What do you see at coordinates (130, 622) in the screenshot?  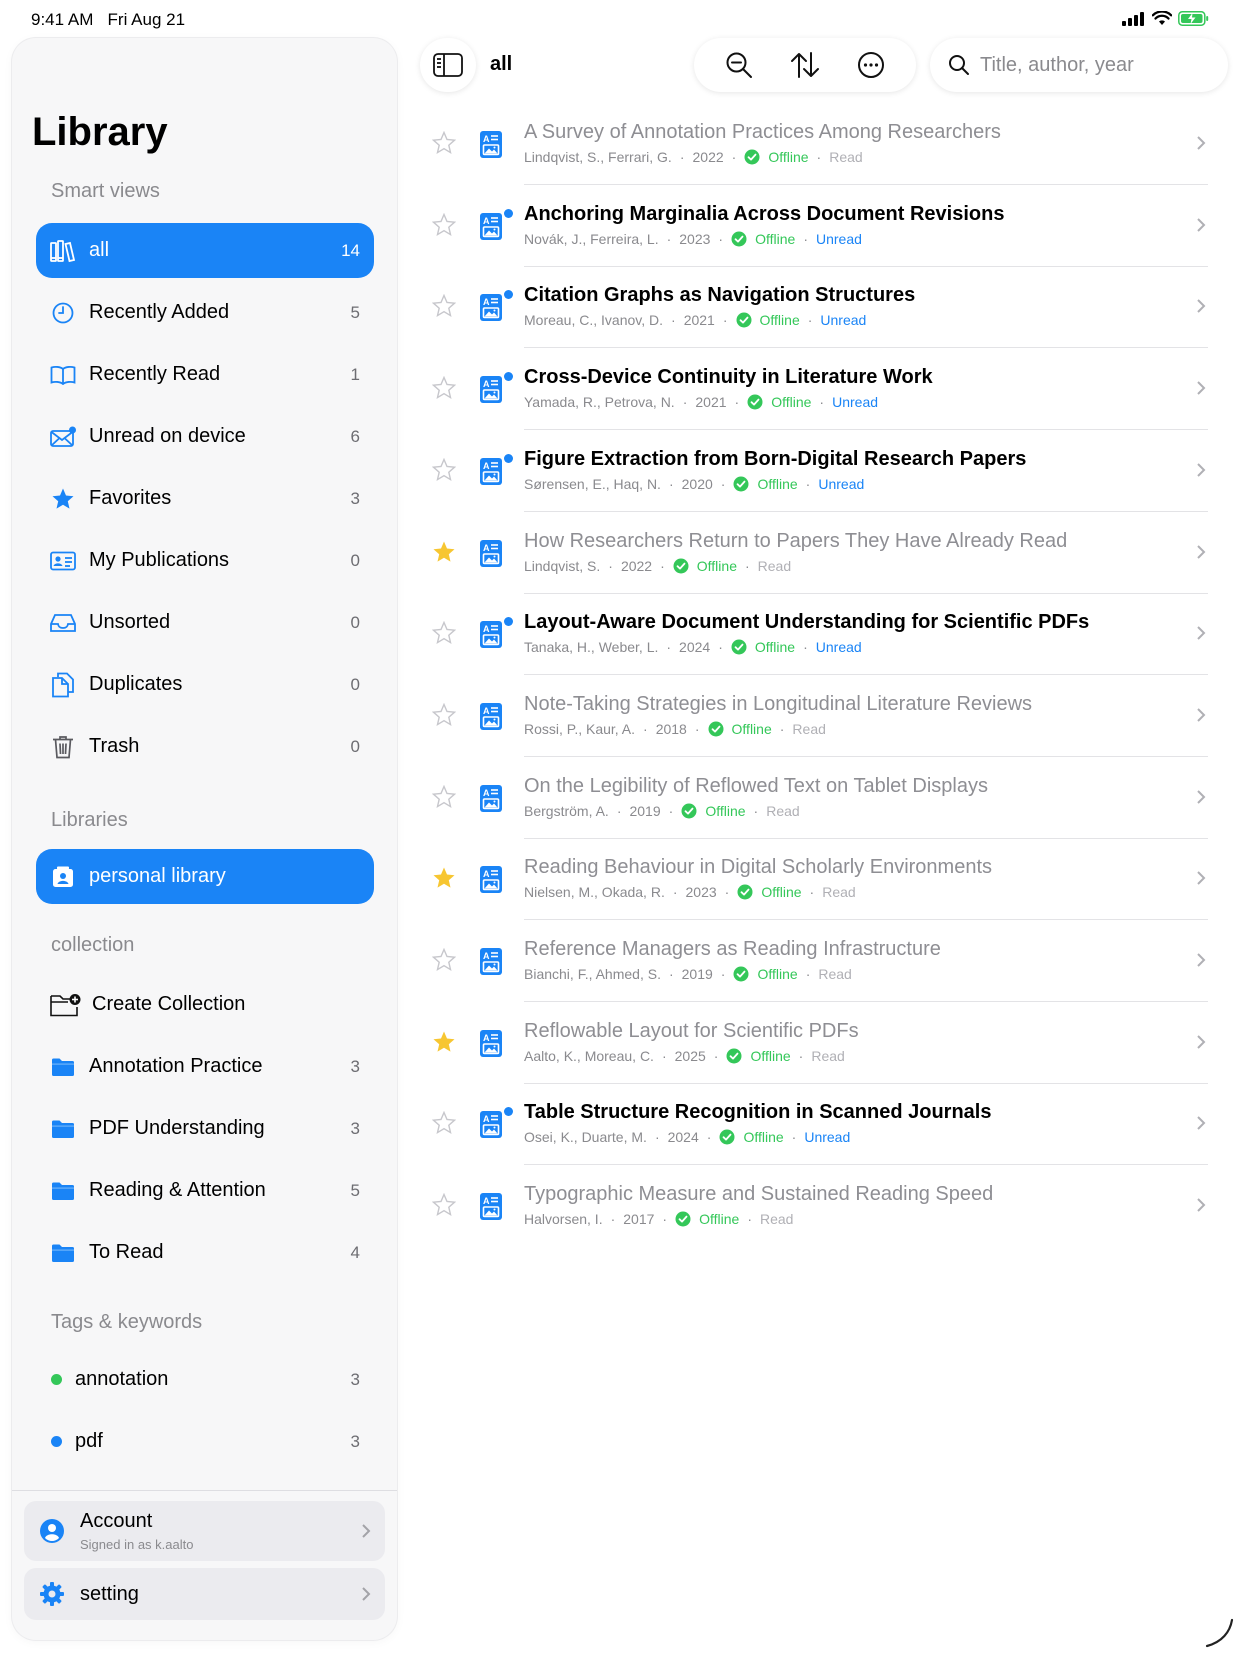 I see `sidebar-item-label: Unsorted` at bounding box center [130, 622].